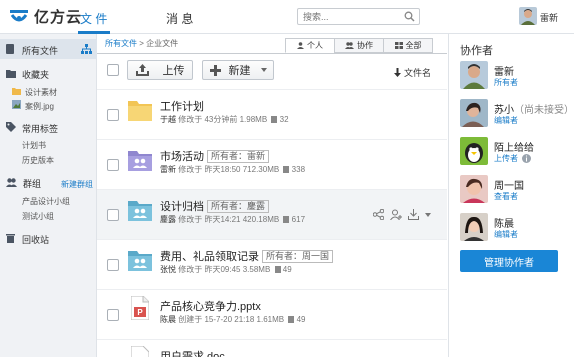 Image resolution: width=574 pixels, height=357 pixels. Describe the element at coordinates (182, 157) in the screenshot. I see `file-name: 市场活动` at that location.